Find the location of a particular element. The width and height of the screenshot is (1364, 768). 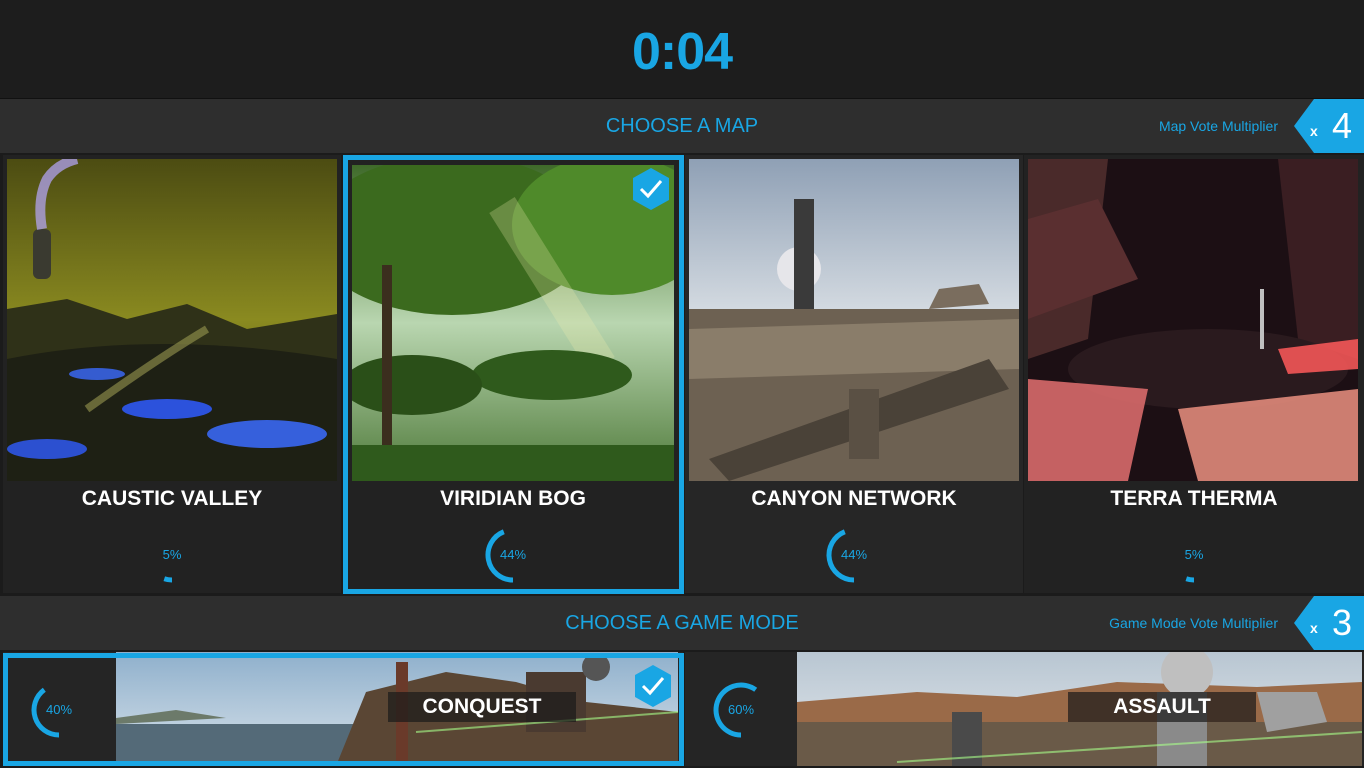

mode-multiplier-label: Game Mode Vote Multiplier is located at coordinates (1193, 623).